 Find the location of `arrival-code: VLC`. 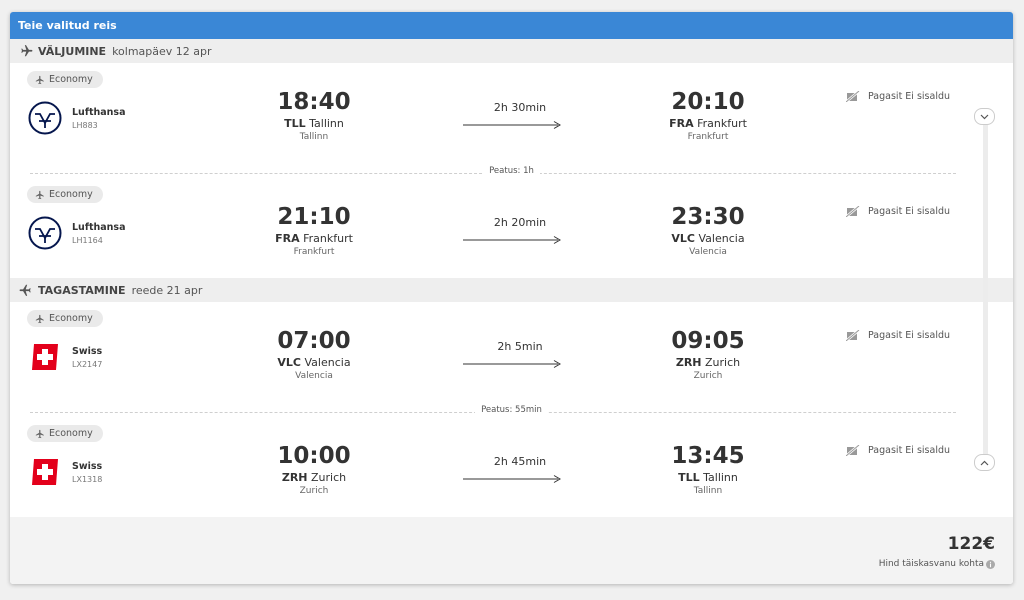

arrival-code: VLC is located at coordinates (683, 238).